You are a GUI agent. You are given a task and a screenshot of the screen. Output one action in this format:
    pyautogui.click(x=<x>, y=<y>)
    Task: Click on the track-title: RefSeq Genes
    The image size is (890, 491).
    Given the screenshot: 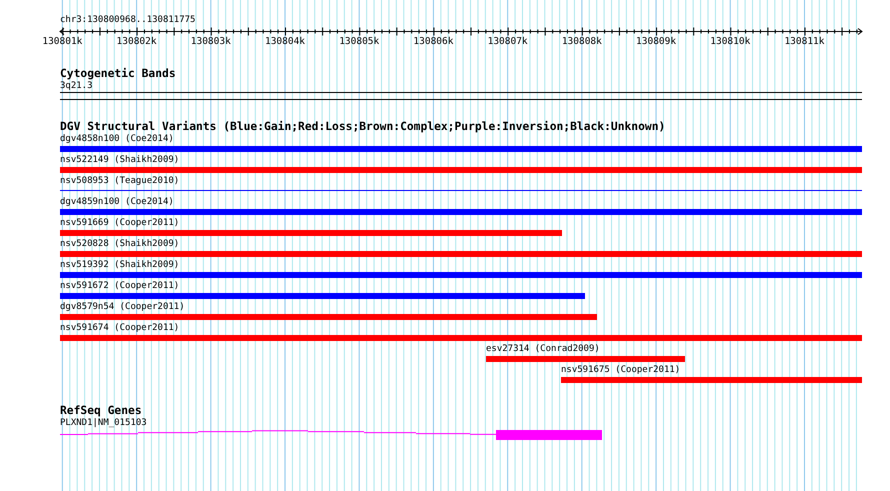 What is the action you would take?
    pyautogui.click(x=101, y=411)
    